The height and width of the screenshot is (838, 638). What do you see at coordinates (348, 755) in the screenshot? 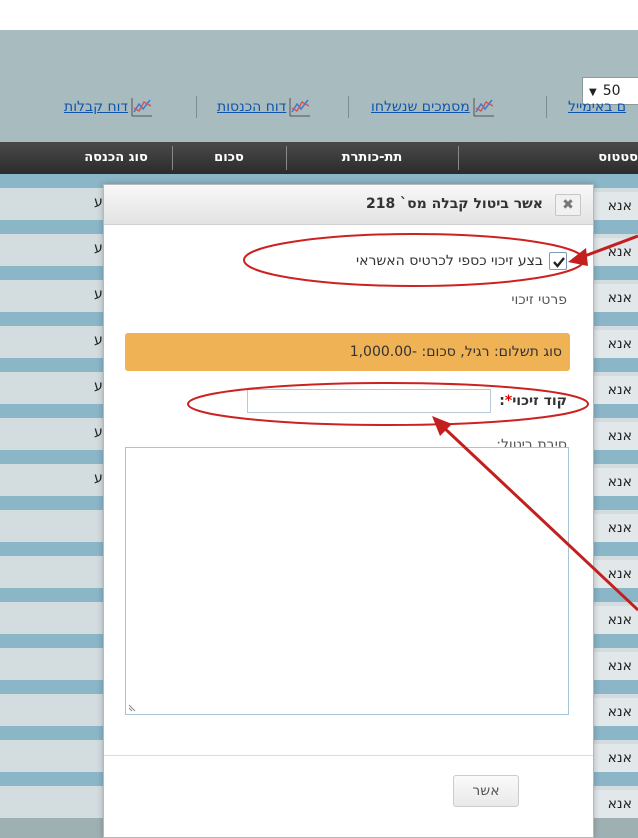
I see `dialog-divider` at bounding box center [348, 755].